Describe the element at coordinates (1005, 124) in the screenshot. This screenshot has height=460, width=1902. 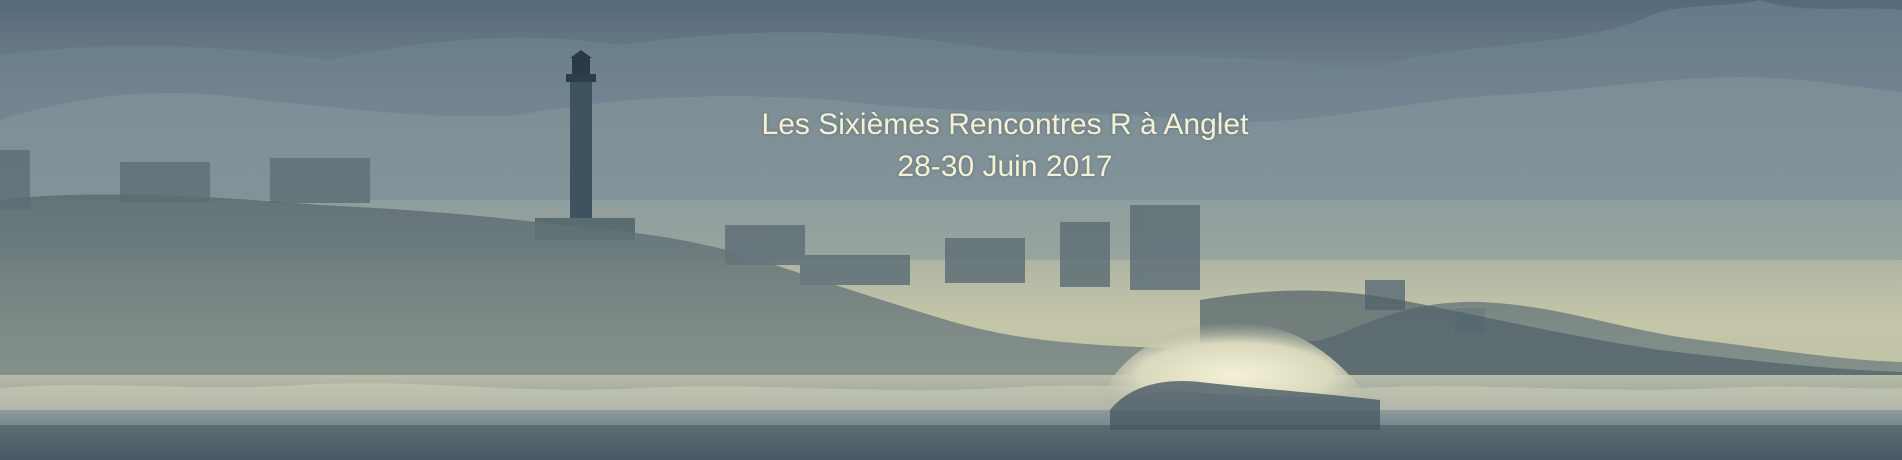
I see `event-title: Les Sixièmes Rencontres R à Anglet` at that location.